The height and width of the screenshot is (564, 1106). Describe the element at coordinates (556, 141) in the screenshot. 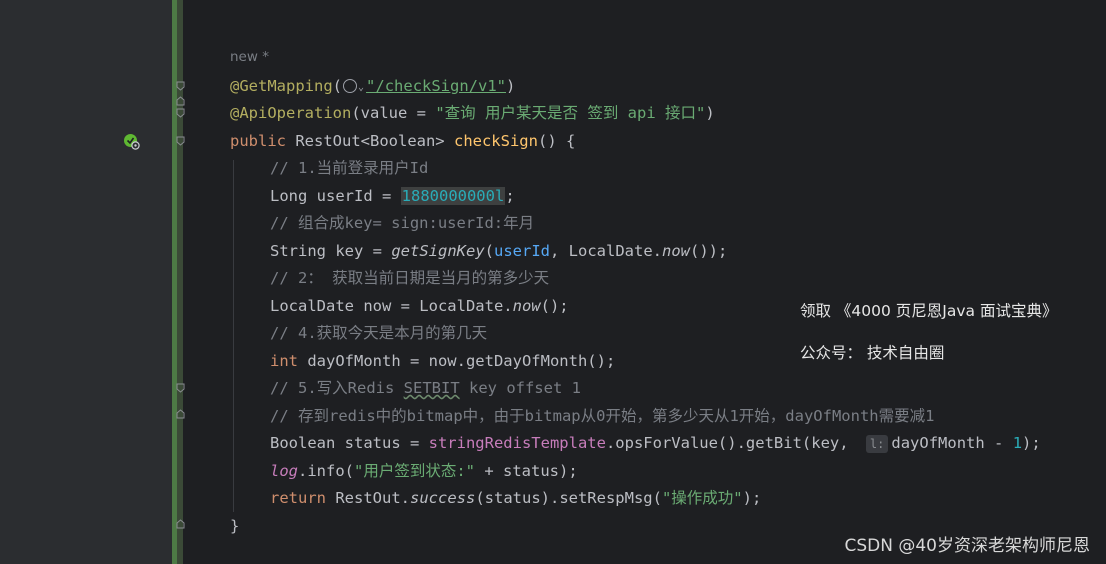

I see `punct: () {` at that location.